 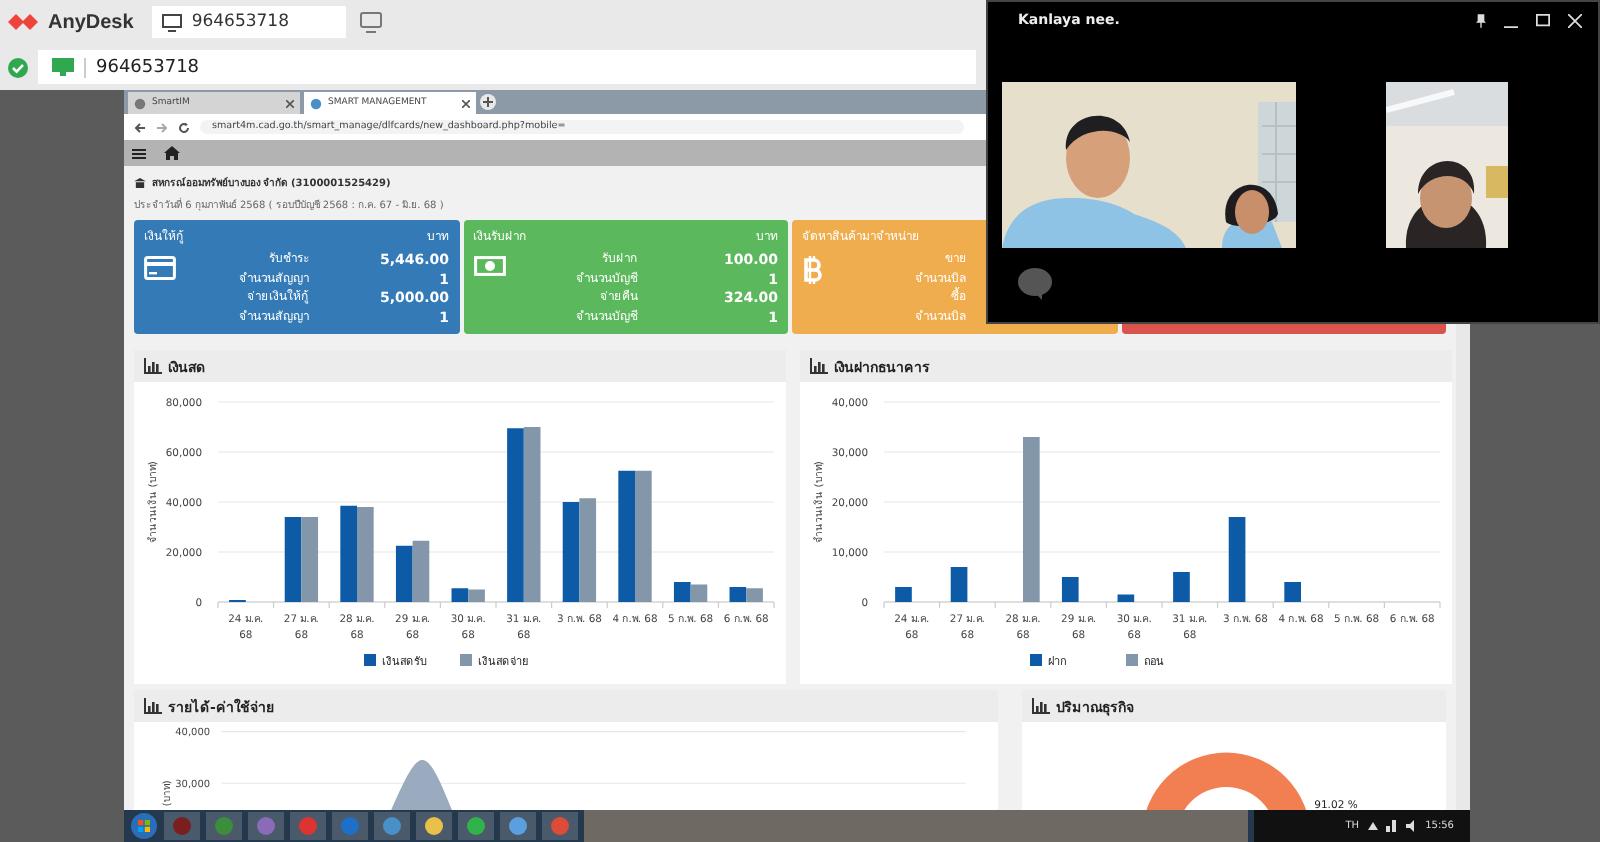 What do you see at coordinates (1411, 826) in the screenshot?
I see `speaker-icon` at bounding box center [1411, 826].